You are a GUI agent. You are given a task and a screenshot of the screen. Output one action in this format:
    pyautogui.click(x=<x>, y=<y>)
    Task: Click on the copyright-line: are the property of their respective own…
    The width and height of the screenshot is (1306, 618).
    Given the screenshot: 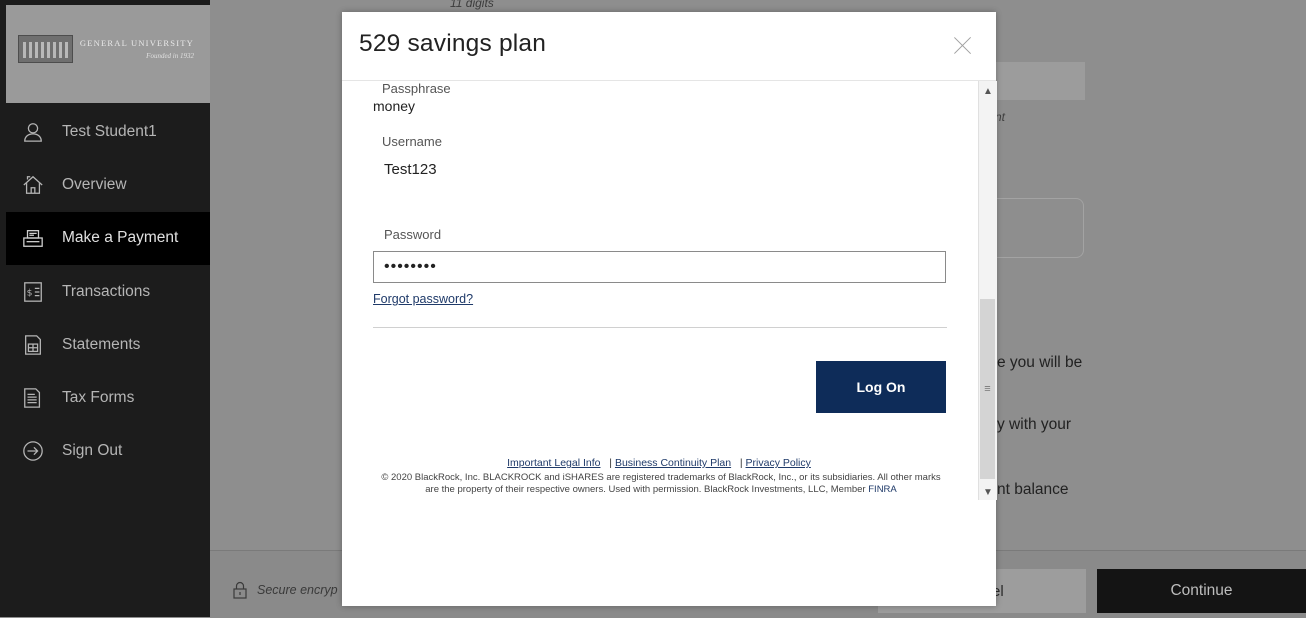 What is the action you would take?
    pyautogui.click(x=645, y=489)
    